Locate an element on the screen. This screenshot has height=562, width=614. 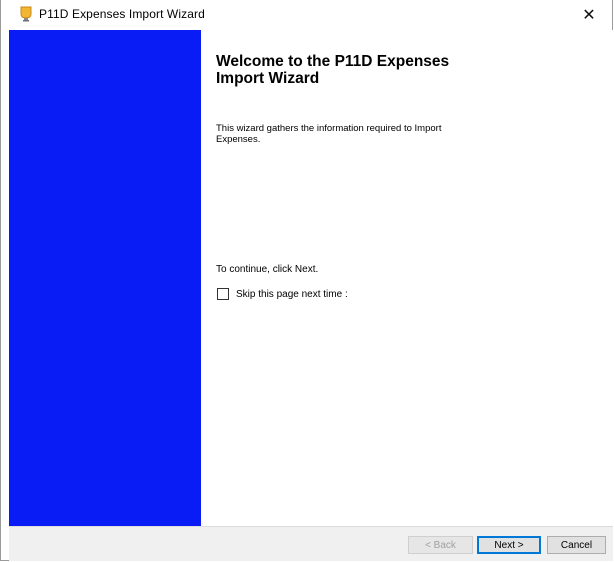
close-button: ✕ is located at coordinates (589, 15).